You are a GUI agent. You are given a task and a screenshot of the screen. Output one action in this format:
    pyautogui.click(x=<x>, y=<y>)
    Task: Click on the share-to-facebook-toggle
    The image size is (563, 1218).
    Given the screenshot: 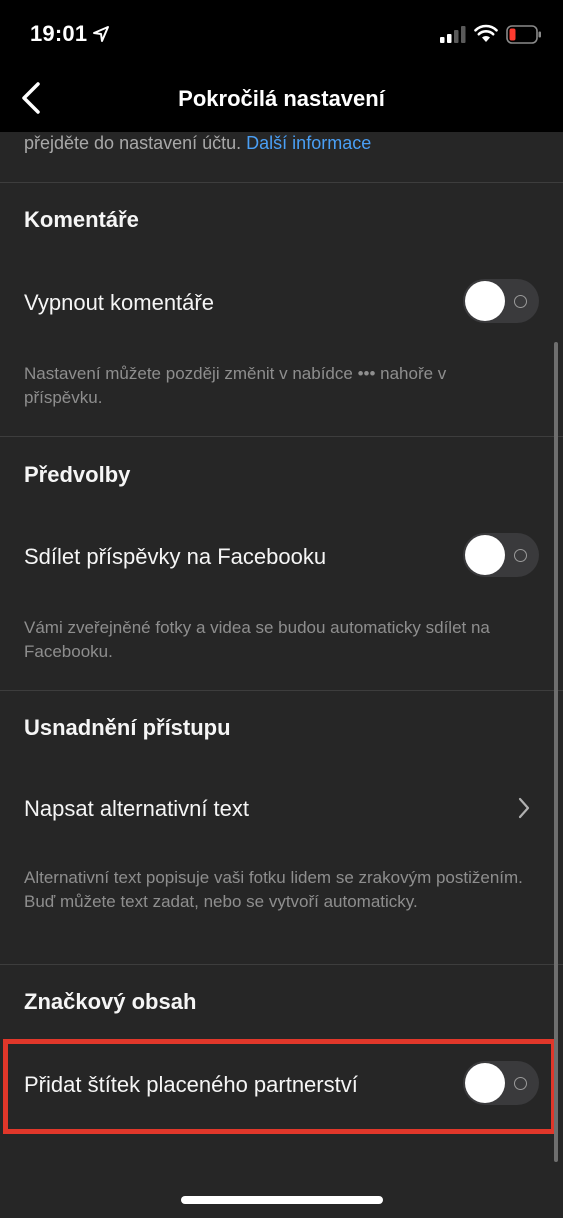 What is the action you would take?
    pyautogui.click(x=501, y=555)
    